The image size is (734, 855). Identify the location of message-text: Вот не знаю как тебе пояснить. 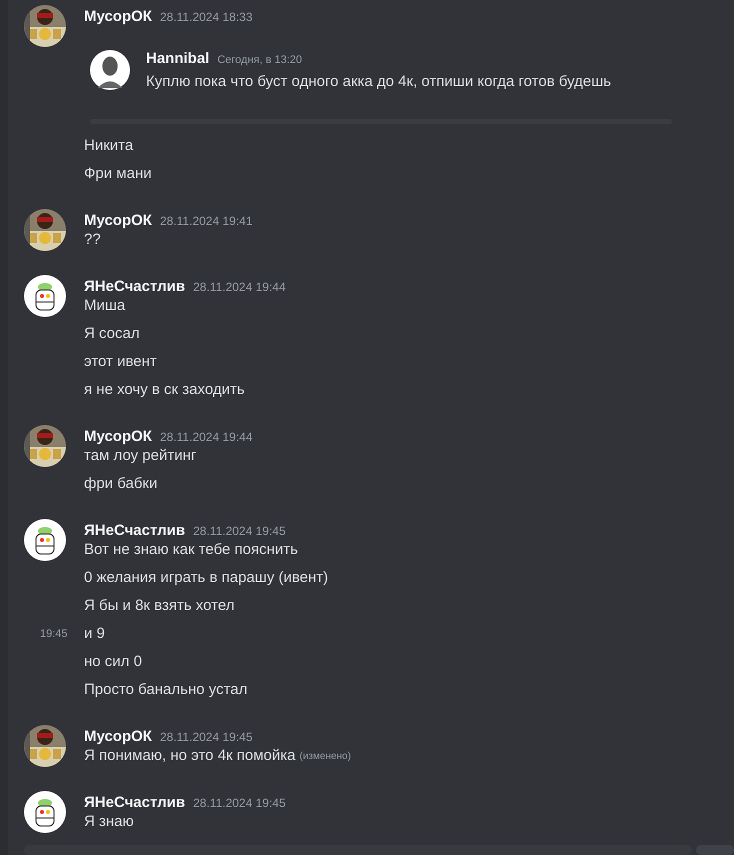
(191, 550).